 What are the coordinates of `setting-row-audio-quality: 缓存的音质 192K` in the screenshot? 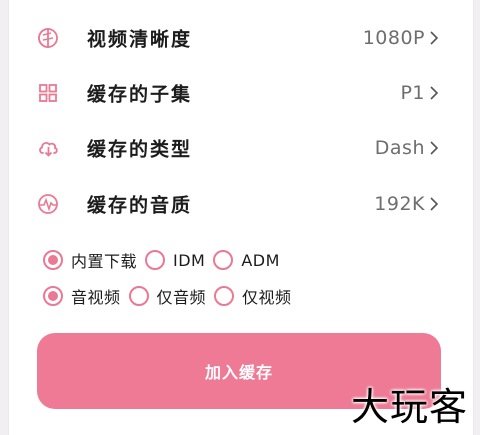 It's located at (242, 204).